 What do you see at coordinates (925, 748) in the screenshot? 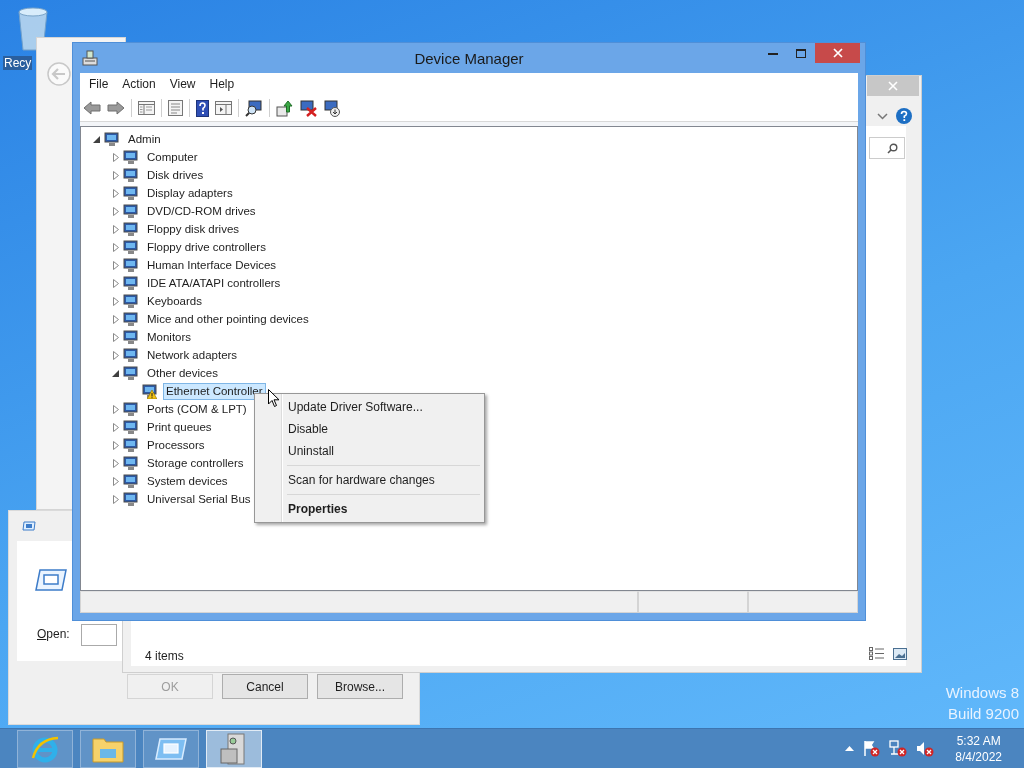
I see `speaker-icon` at bounding box center [925, 748].